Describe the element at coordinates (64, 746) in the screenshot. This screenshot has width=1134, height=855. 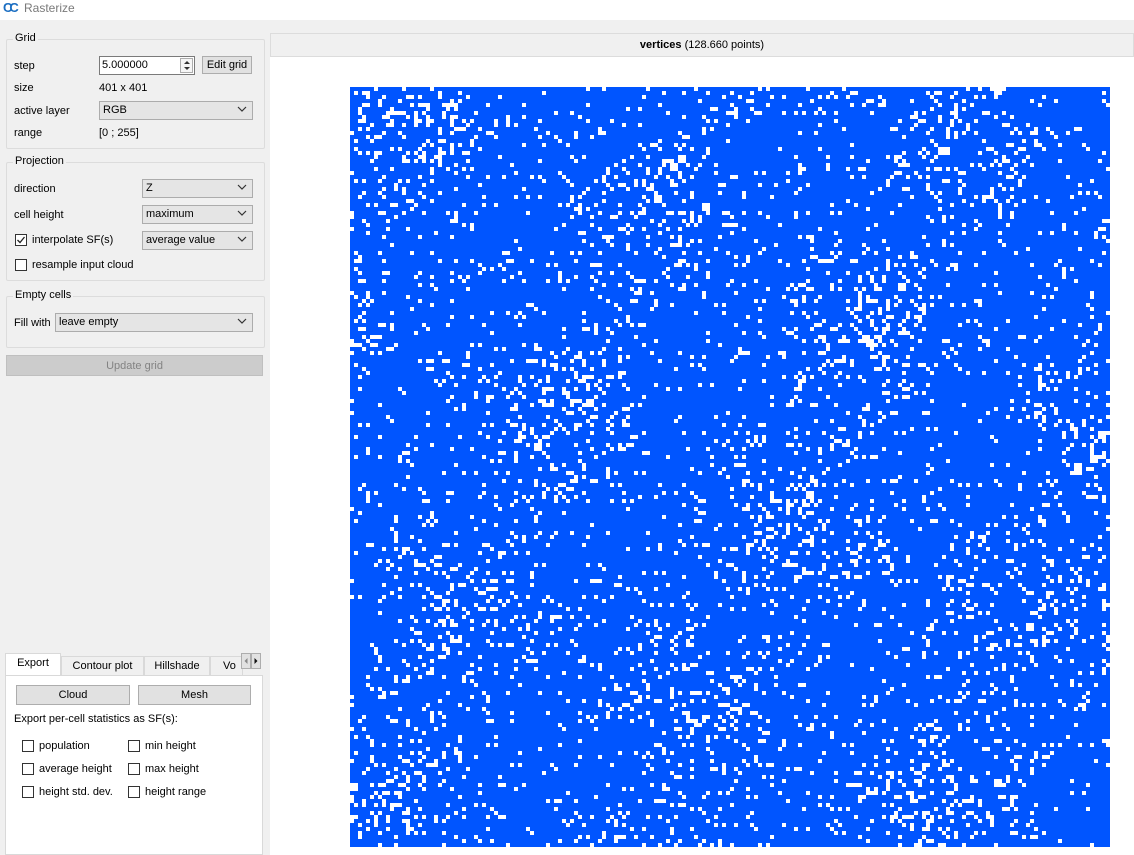
I see `population-label: population` at that location.